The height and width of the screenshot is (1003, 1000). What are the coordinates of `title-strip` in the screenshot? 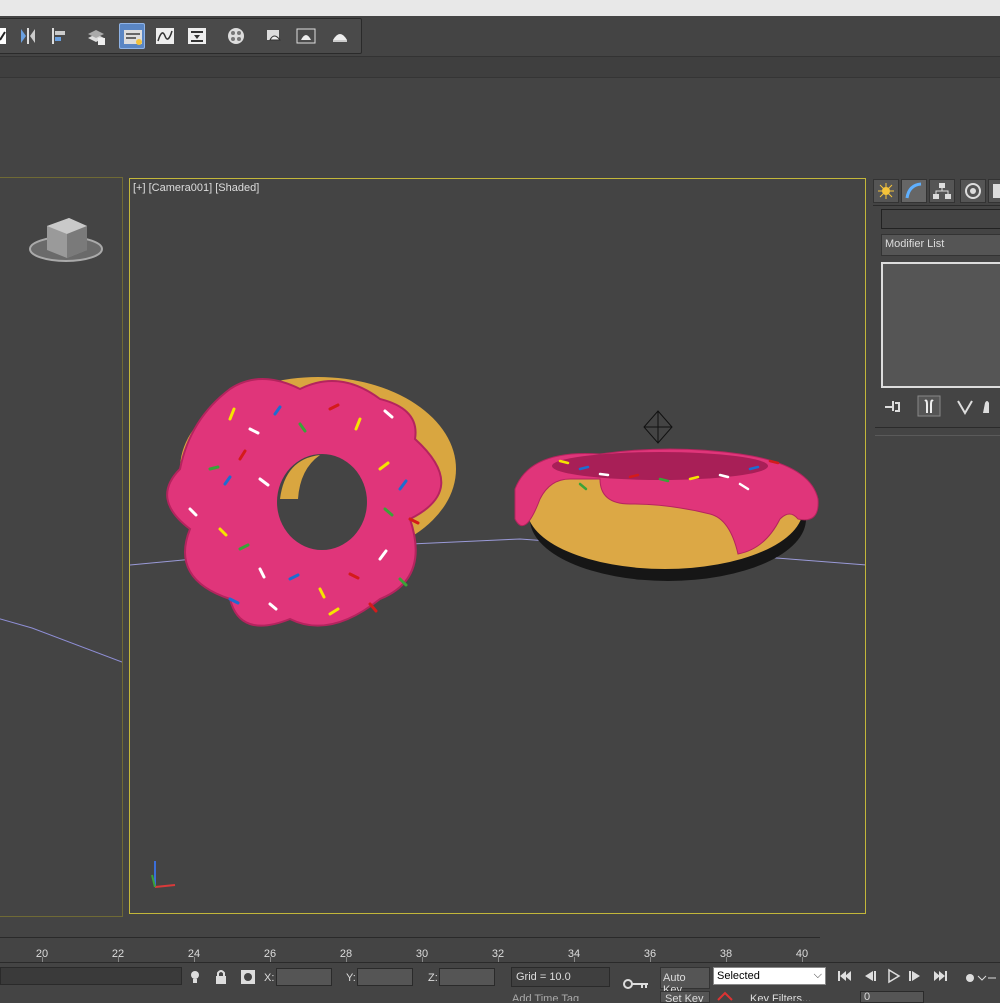 It's located at (500, 8).